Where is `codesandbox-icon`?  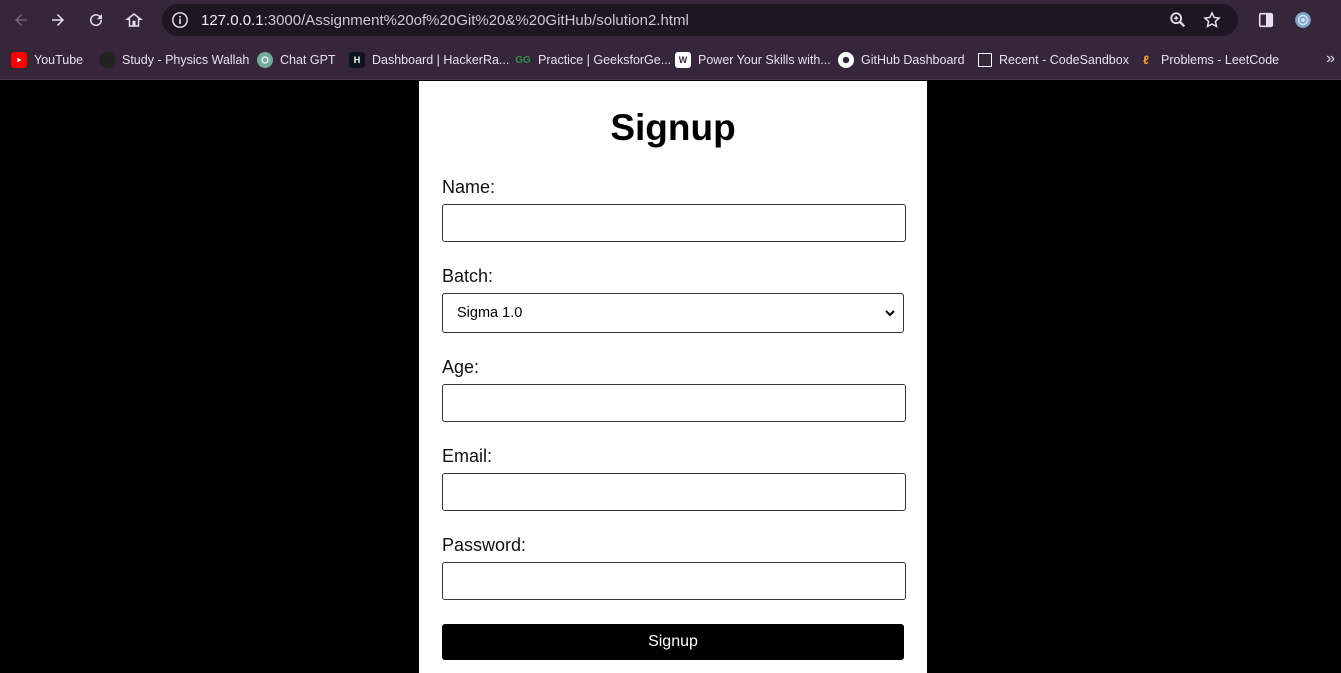
codesandbox-icon is located at coordinates (985, 60).